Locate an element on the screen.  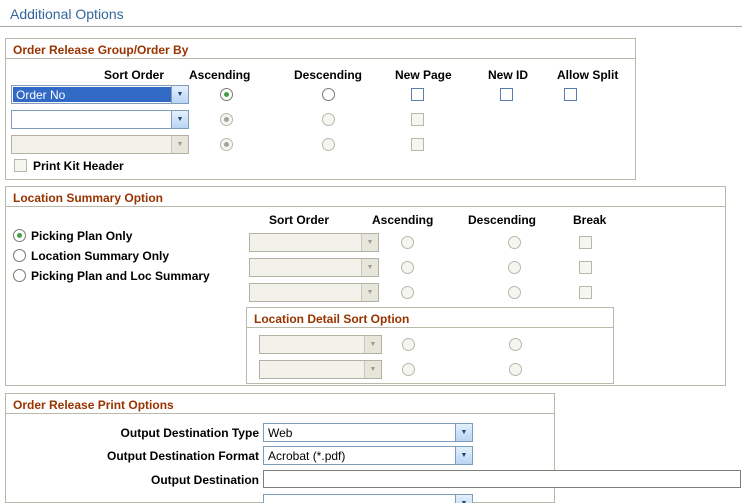
partial-bottom-select: ▼ is located at coordinates (368, 498).